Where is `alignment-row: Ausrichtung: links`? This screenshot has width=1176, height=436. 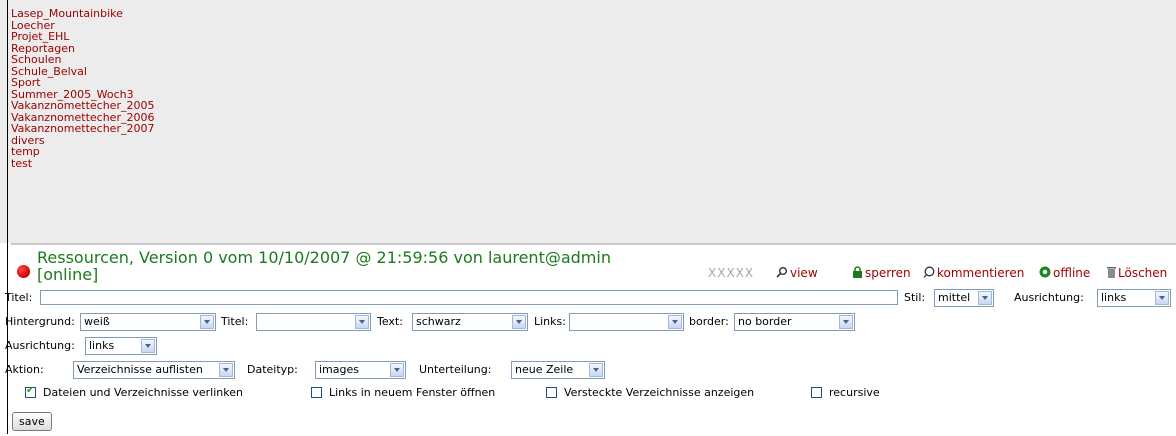
alignment-row: Ausrichtung: links is located at coordinates (105, 346).